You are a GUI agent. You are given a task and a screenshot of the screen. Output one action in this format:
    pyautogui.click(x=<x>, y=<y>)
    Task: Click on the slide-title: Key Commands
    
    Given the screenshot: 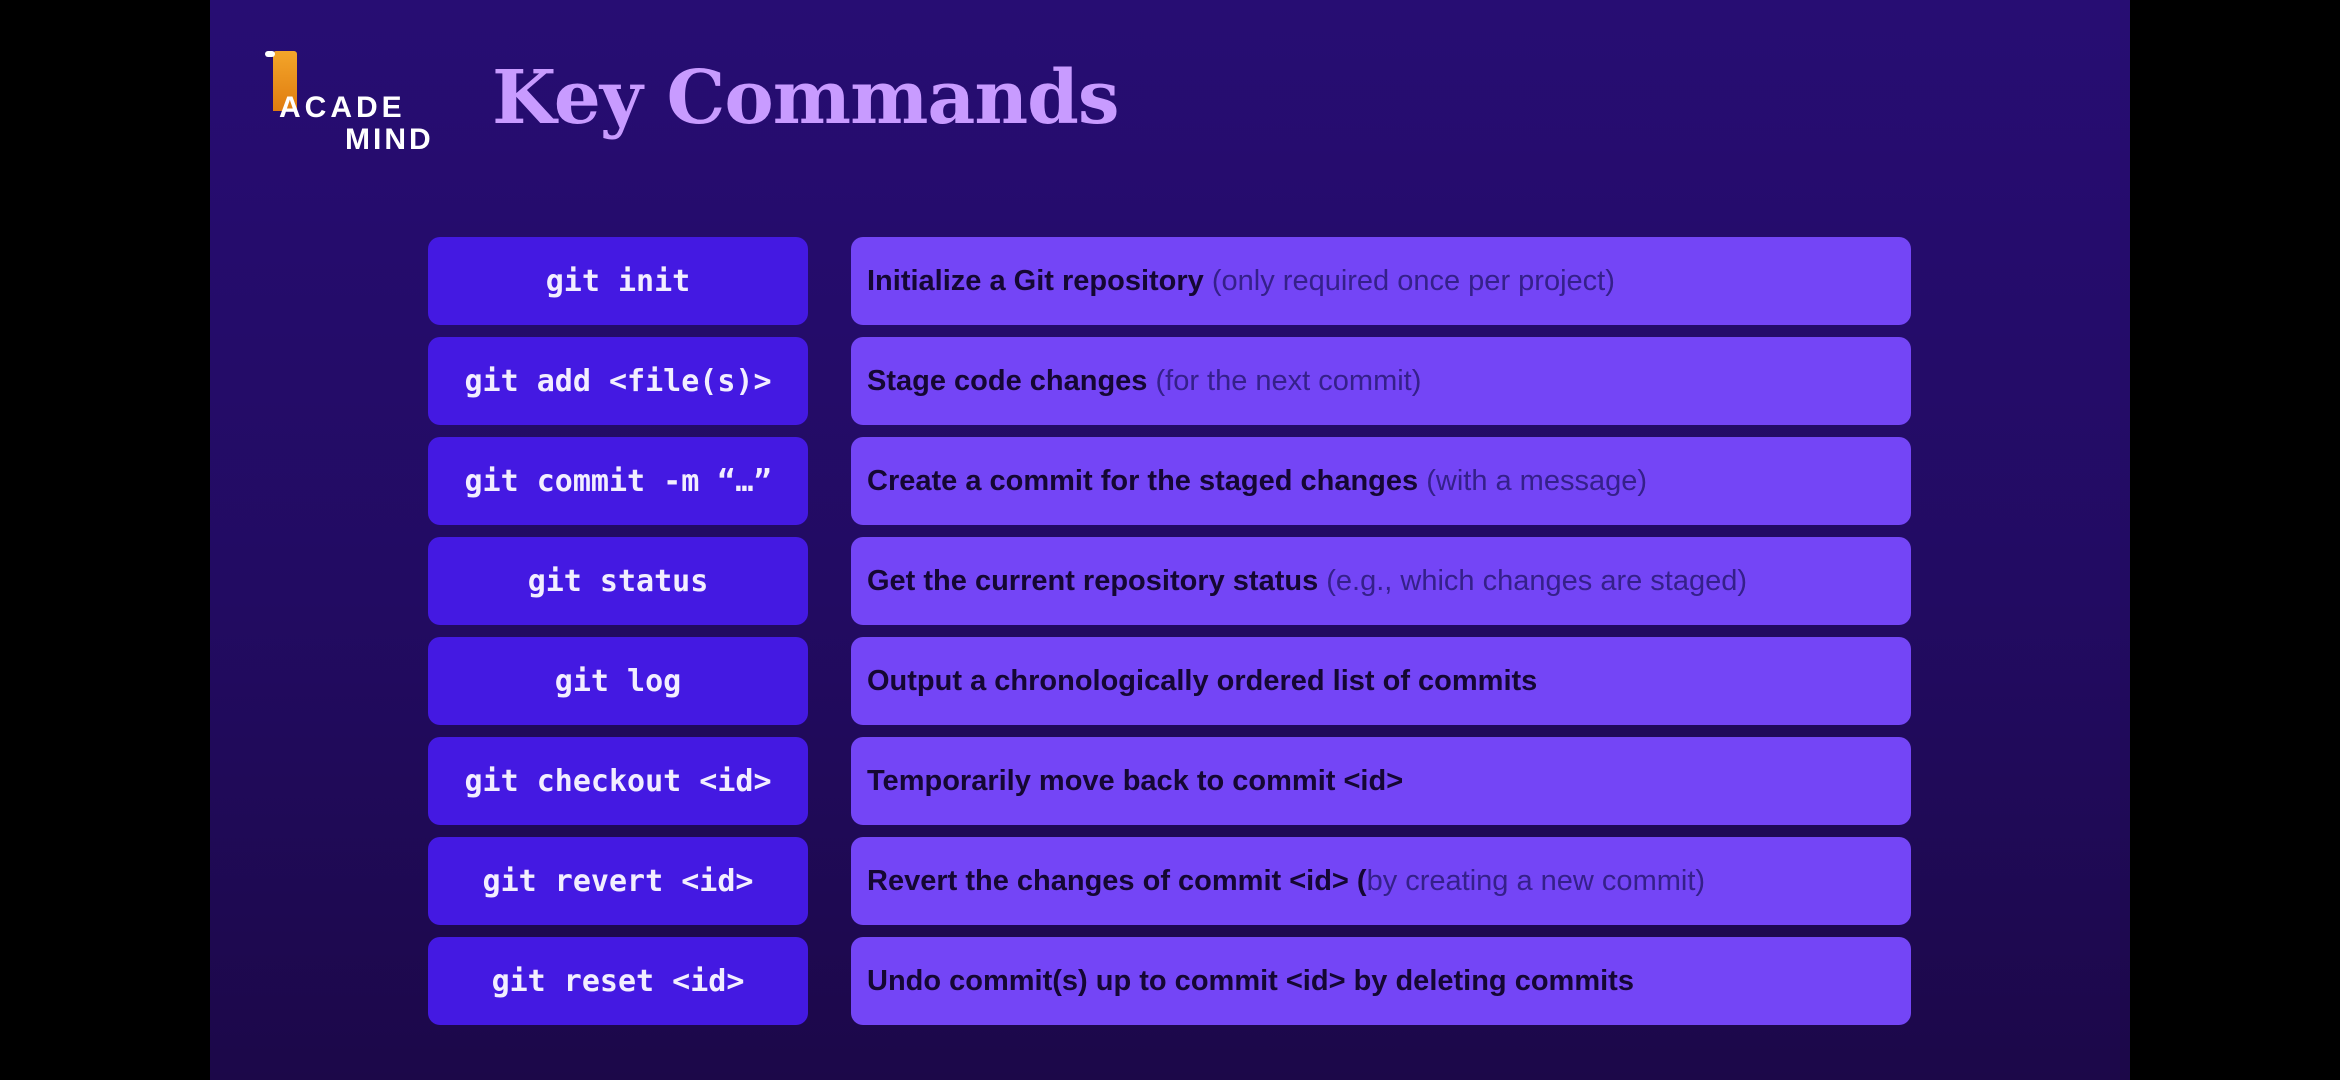 What is the action you would take?
    pyautogui.click(x=806, y=98)
    